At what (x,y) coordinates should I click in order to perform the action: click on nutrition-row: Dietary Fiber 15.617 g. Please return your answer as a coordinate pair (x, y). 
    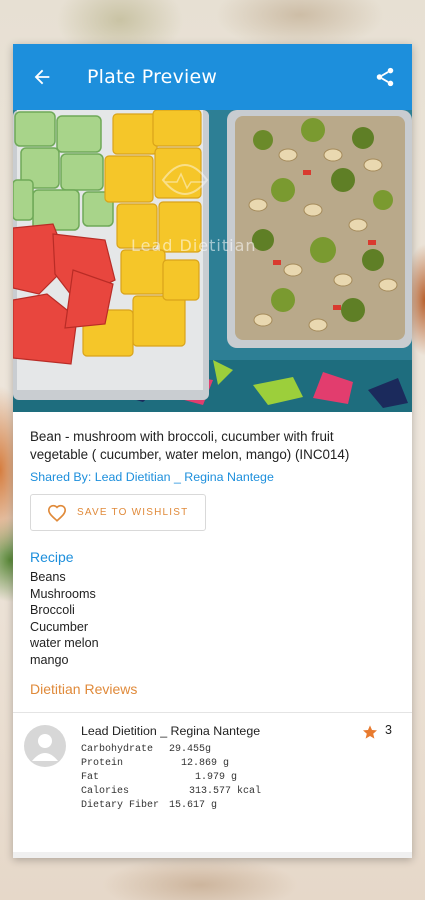
    Looking at the image, I should click on (171, 806).